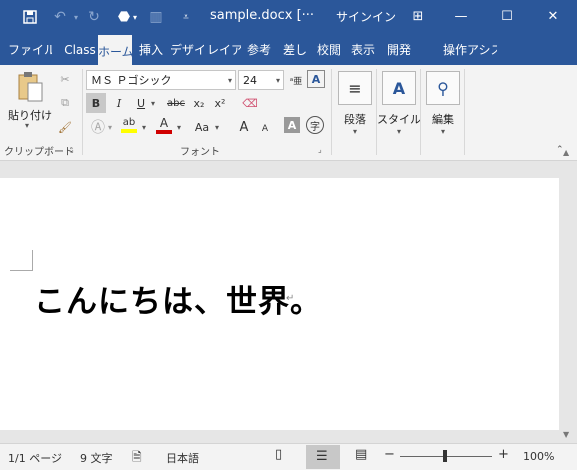 The image size is (577, 470). I want to click on font-launcher-icon: ⌟, so click(320, 149).